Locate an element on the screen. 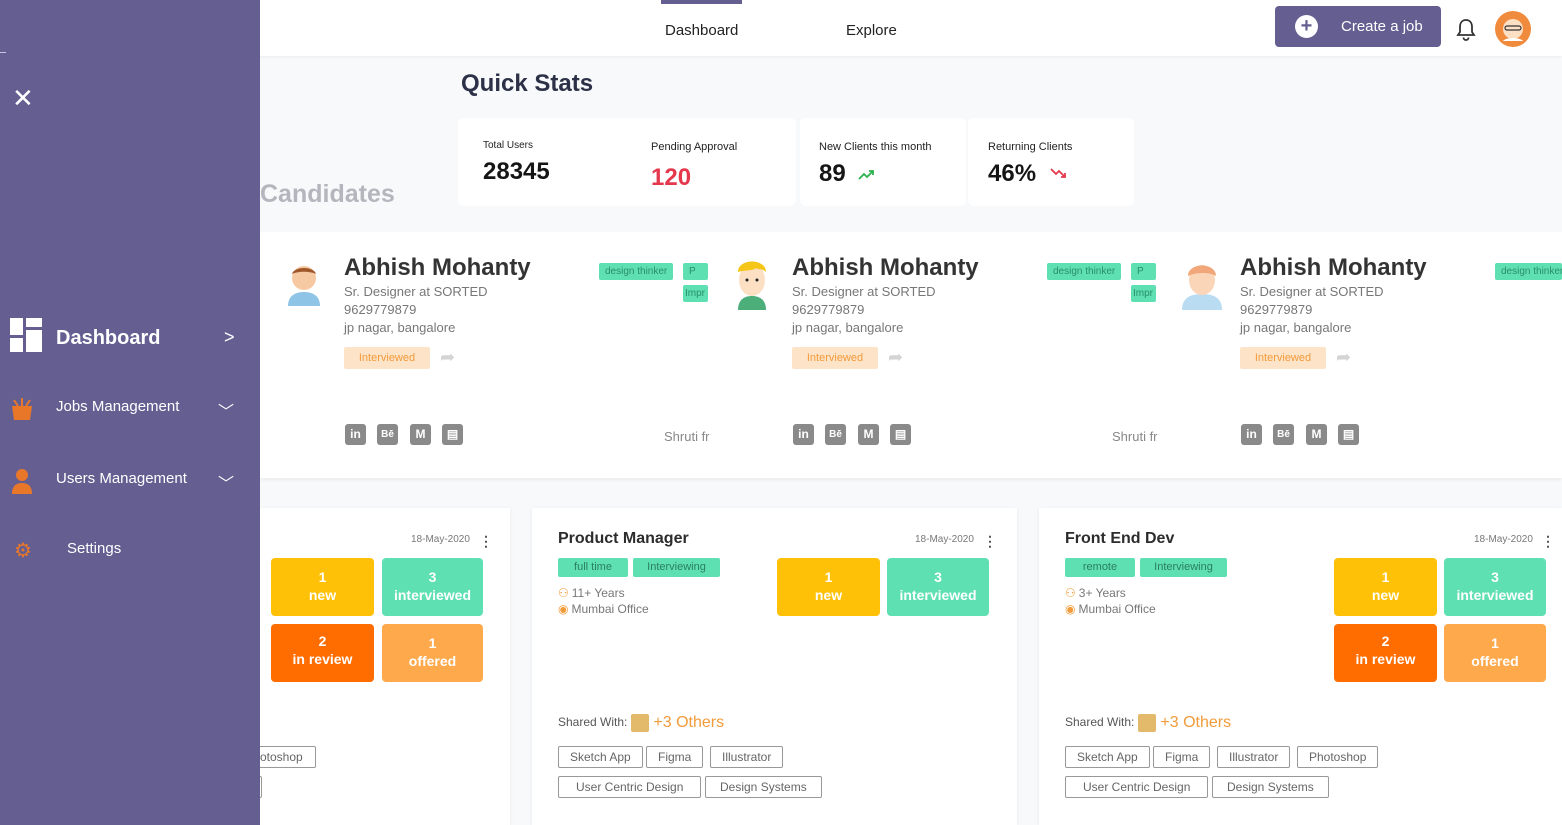 The image size is (1562, 825). dashboard-icon is located at coordinates (26, 337).